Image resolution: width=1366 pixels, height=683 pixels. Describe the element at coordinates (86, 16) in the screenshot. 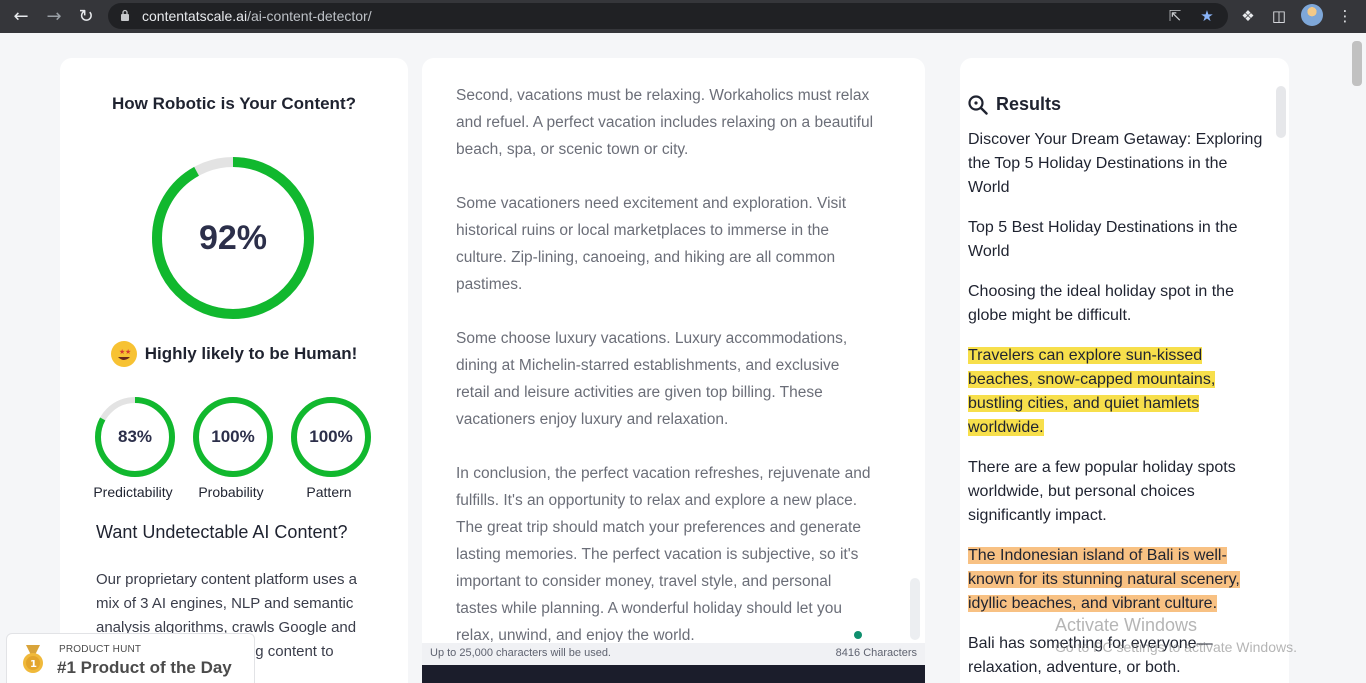

I see `reload-icon: ↻` at that location.